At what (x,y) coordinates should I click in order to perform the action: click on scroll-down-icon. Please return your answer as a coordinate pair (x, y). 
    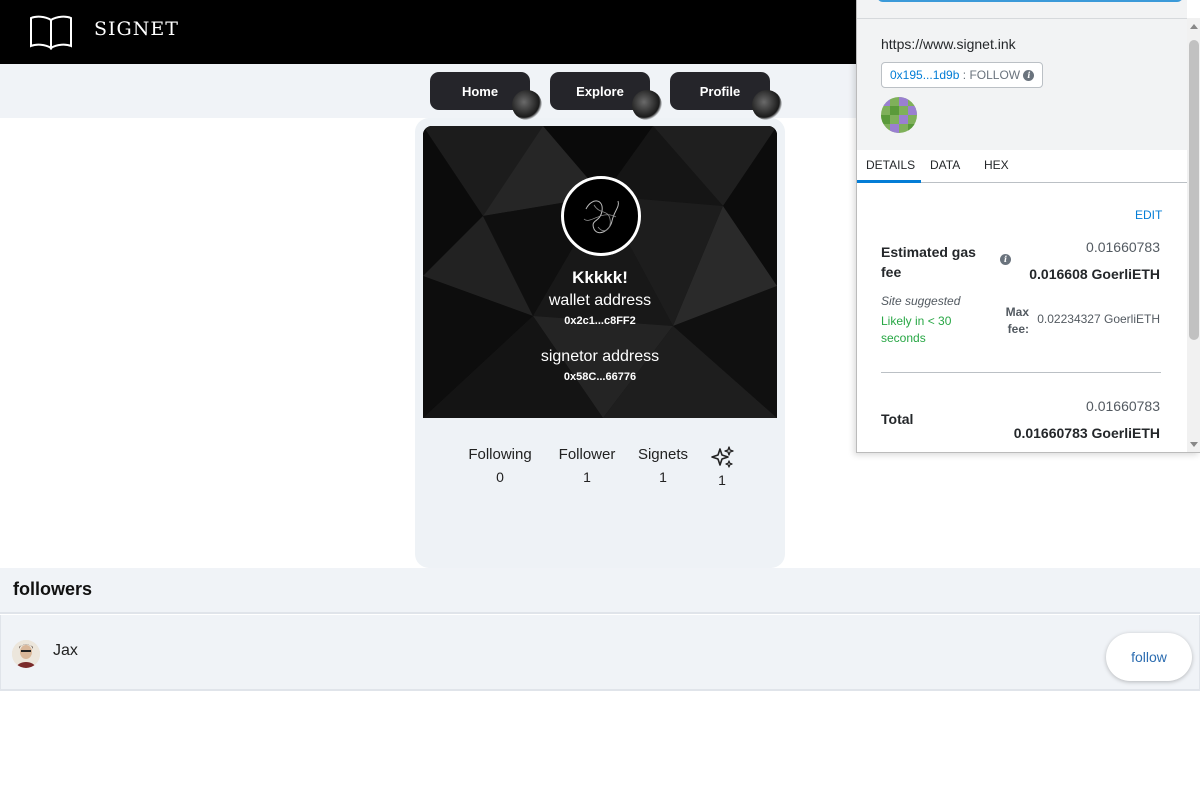
    Looking at the image, I should click on (1194, 444).